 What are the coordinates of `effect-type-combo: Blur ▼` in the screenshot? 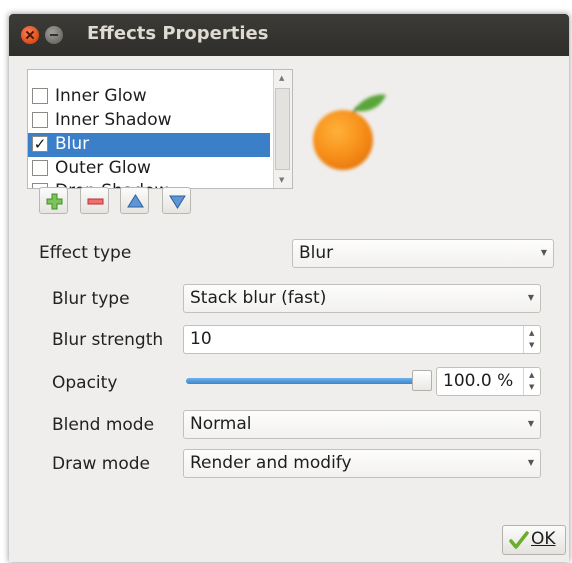 It's located at (423, 253).